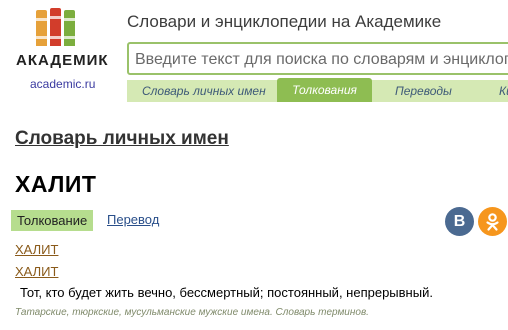 The image size is (508, 330). What do you see at coordinates (284, 21) in the screenshot?
I see `site-title: Словари и энциклопедии на Академике` at bounding box center [284, 21].